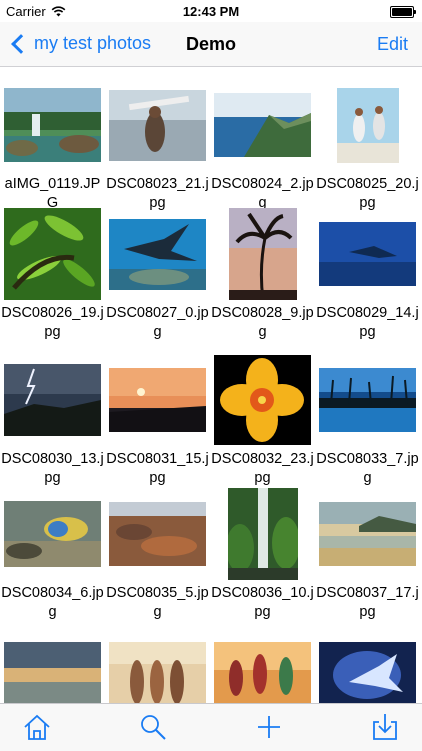  I want to click on status-bar: Carrier 12:43 PM, so click(211, 11).